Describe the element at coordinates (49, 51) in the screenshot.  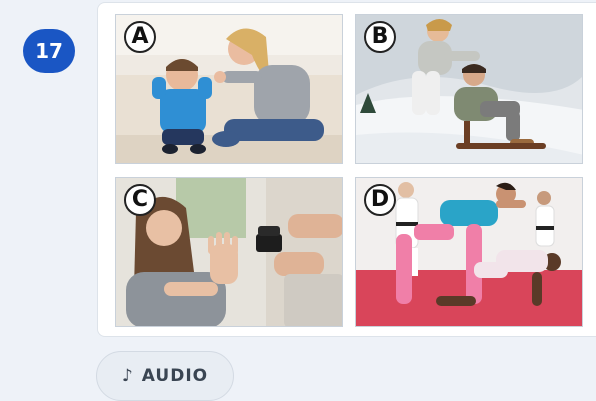
I see `question-number-badge: 17` at that location.